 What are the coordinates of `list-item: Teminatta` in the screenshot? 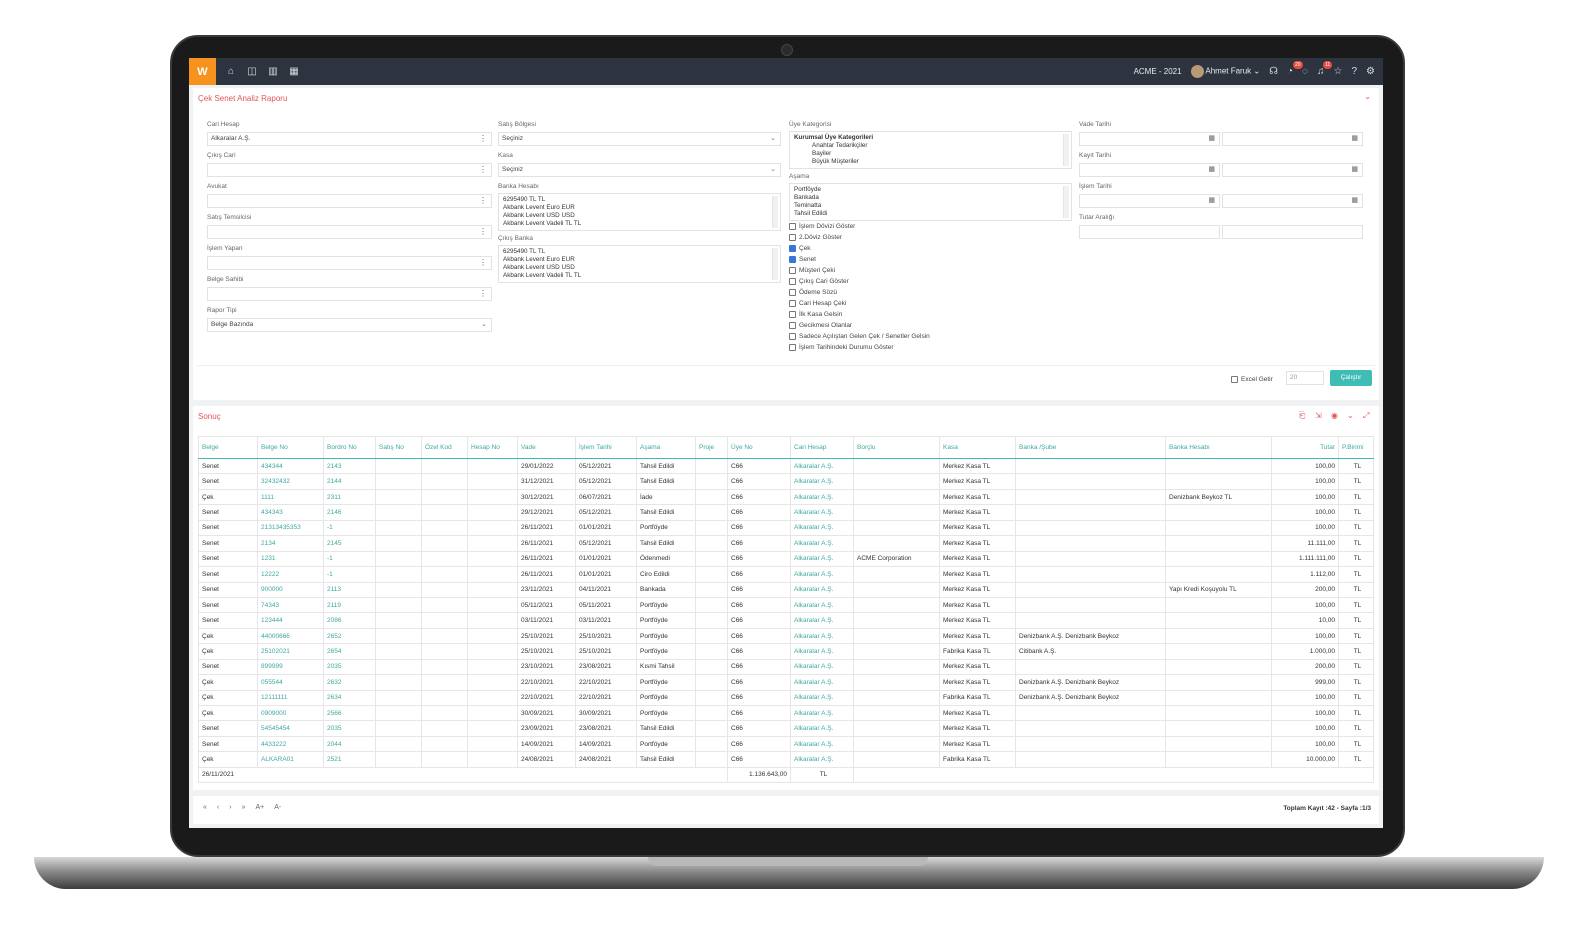 It's located at (930, 206).